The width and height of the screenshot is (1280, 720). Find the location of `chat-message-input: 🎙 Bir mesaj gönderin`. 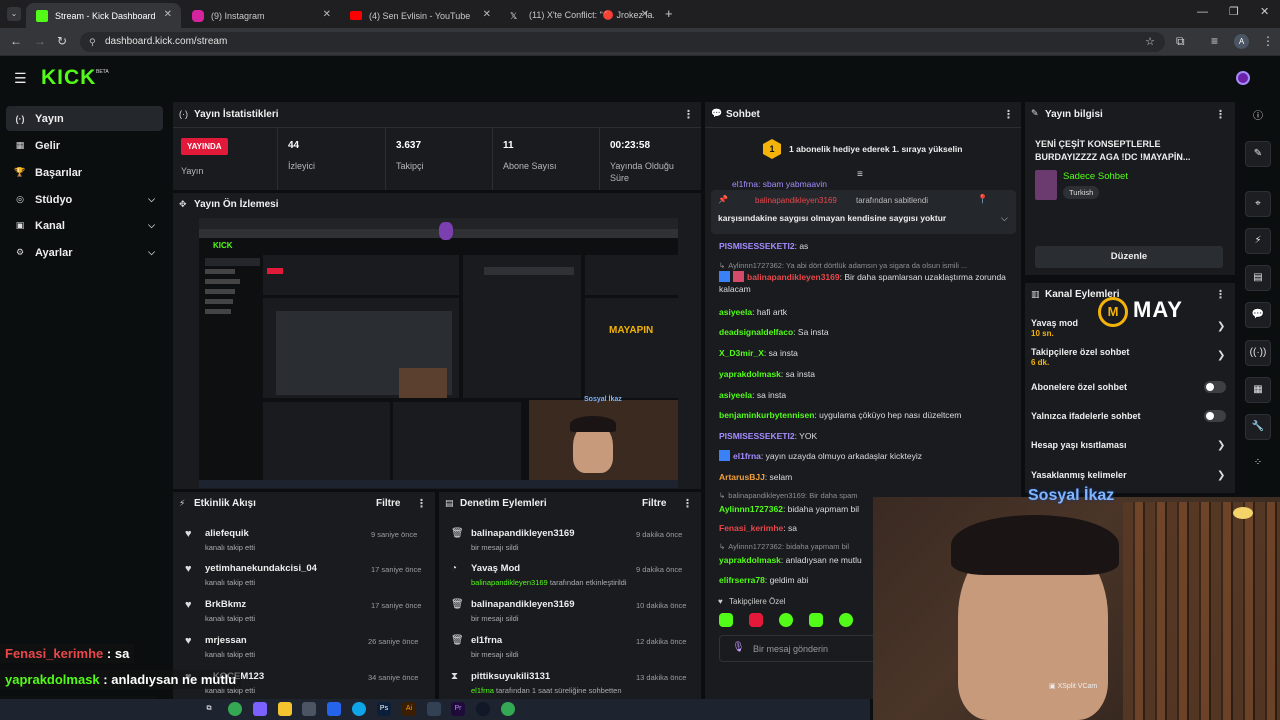

chat-message-input: 🎙 Bir mesaj gönderin is located at coordinates (809, 648).